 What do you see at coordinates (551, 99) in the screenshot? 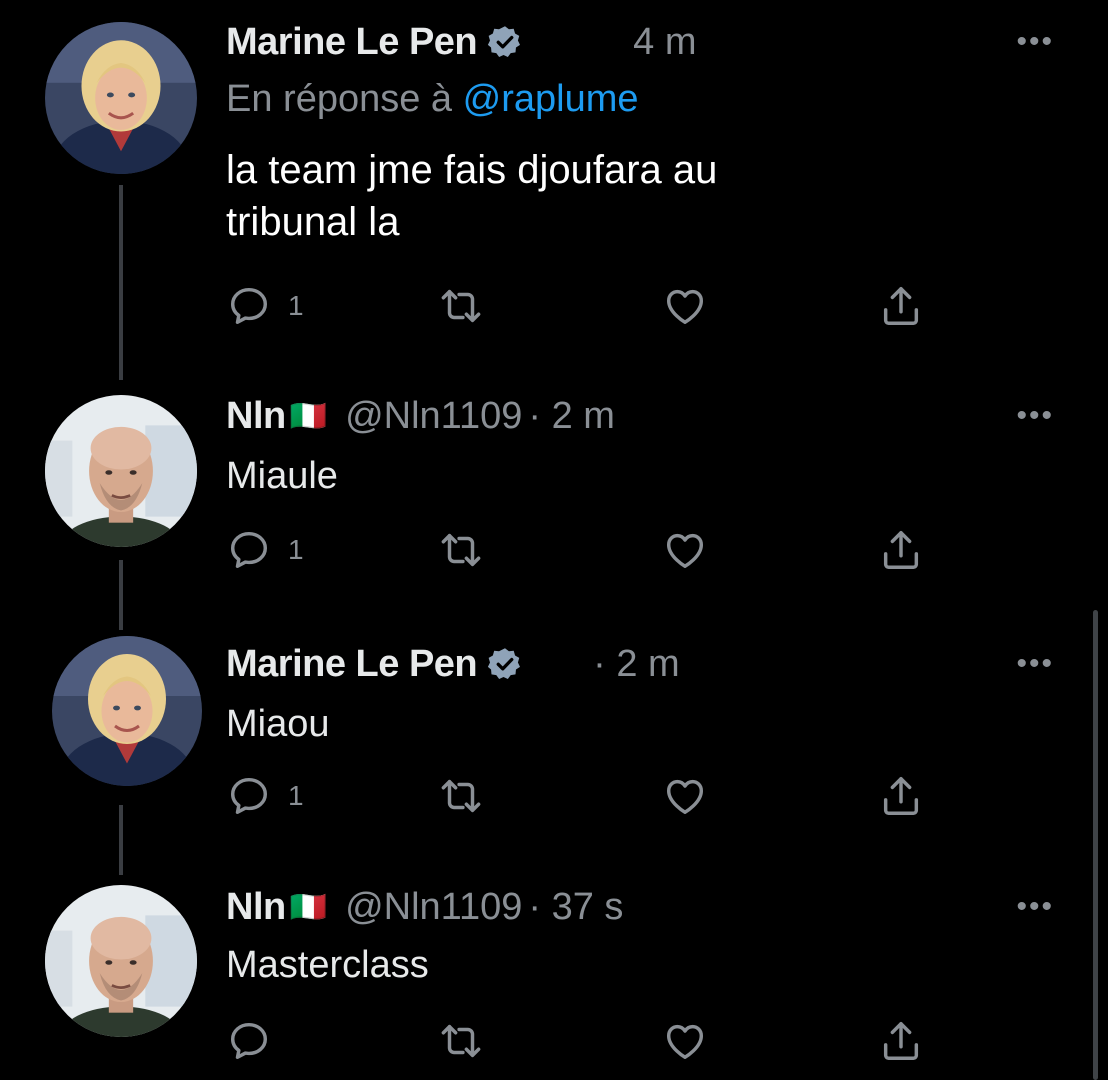
I see `mention-link: @raplume` at bounding box center [551, 99].